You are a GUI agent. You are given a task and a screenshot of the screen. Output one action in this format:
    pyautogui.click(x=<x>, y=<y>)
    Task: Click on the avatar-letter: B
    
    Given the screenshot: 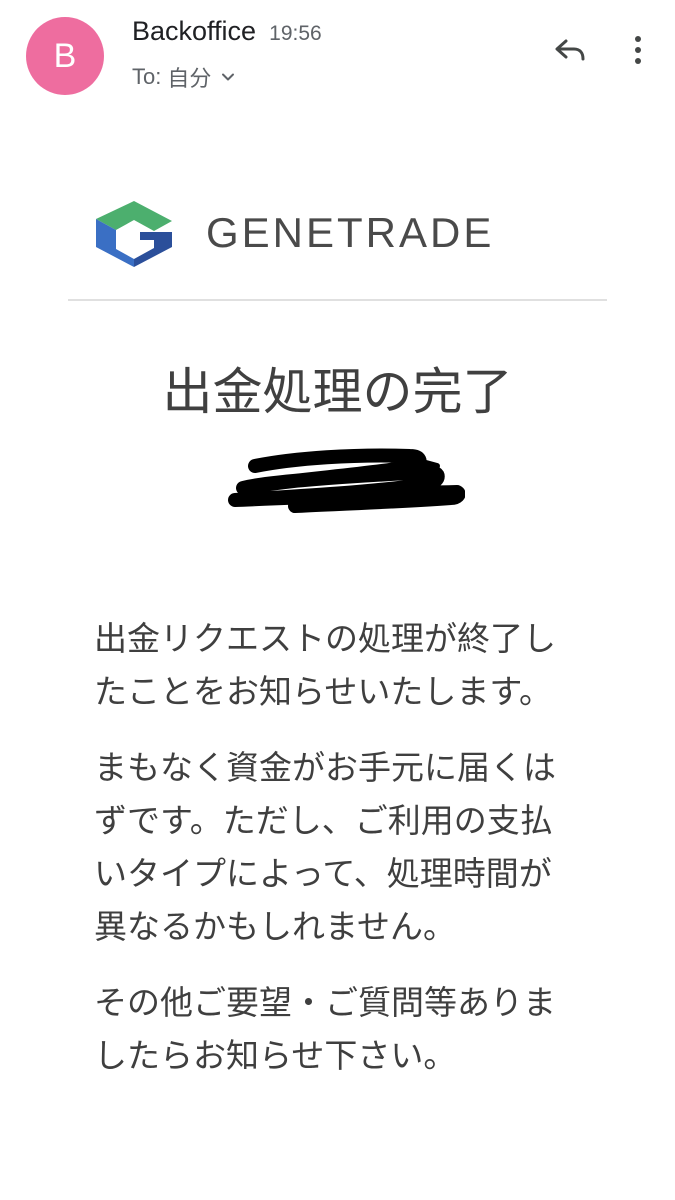 What is the action you would take?
    pyautogui.click(x=65, y=55)
    